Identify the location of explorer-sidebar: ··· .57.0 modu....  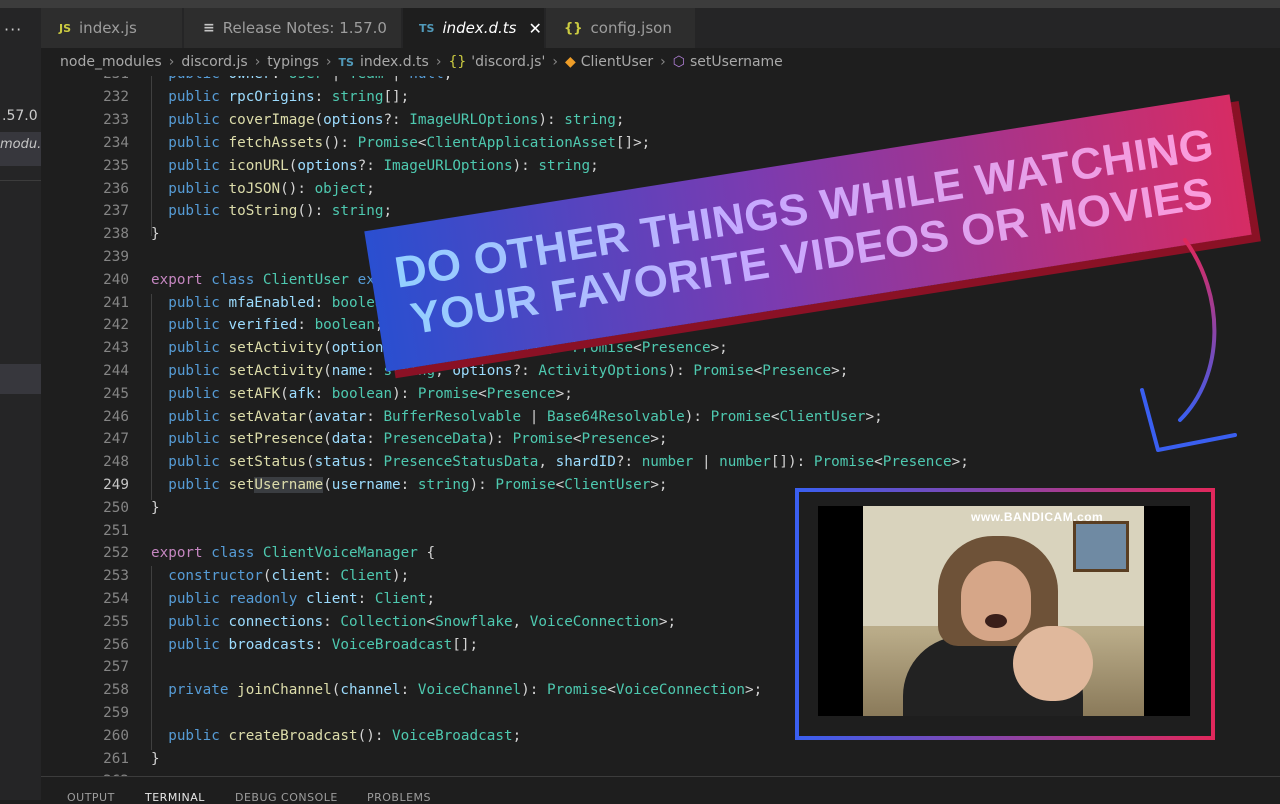
(25, 404).